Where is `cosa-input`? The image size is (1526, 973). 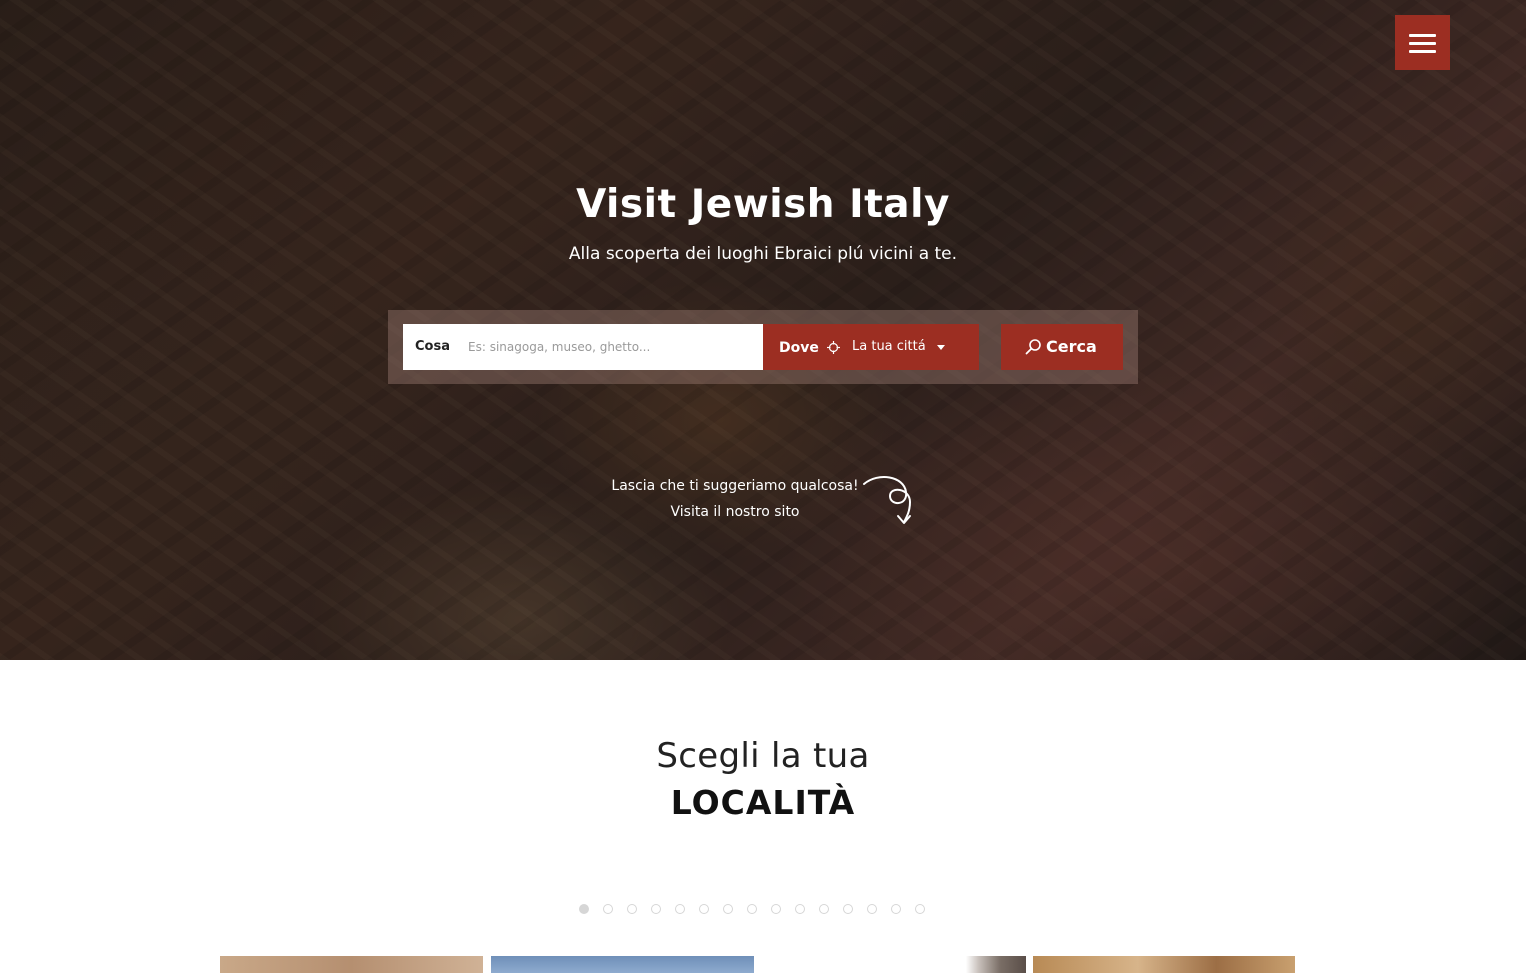
cosa-input is located at coordinates (608, 347).